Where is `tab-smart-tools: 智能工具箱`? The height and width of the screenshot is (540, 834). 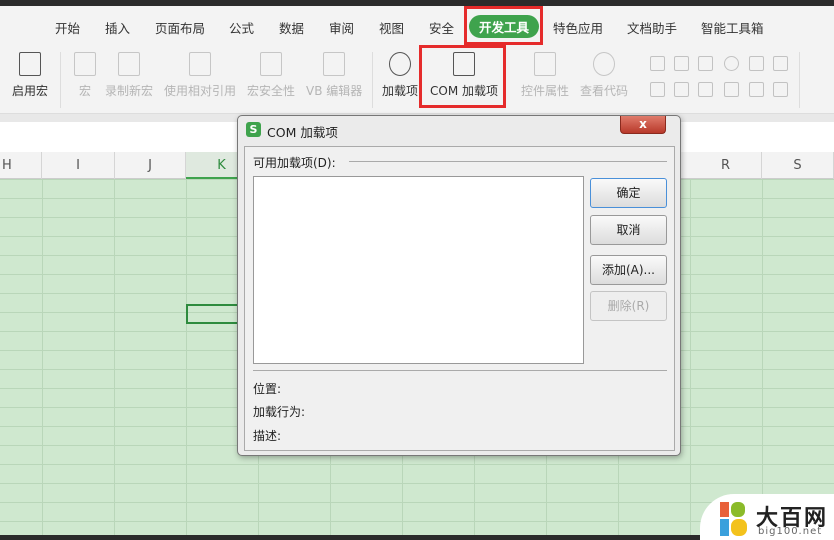
tab-smart-tools: 智能工具箱 is located at coordinates (732, 27).